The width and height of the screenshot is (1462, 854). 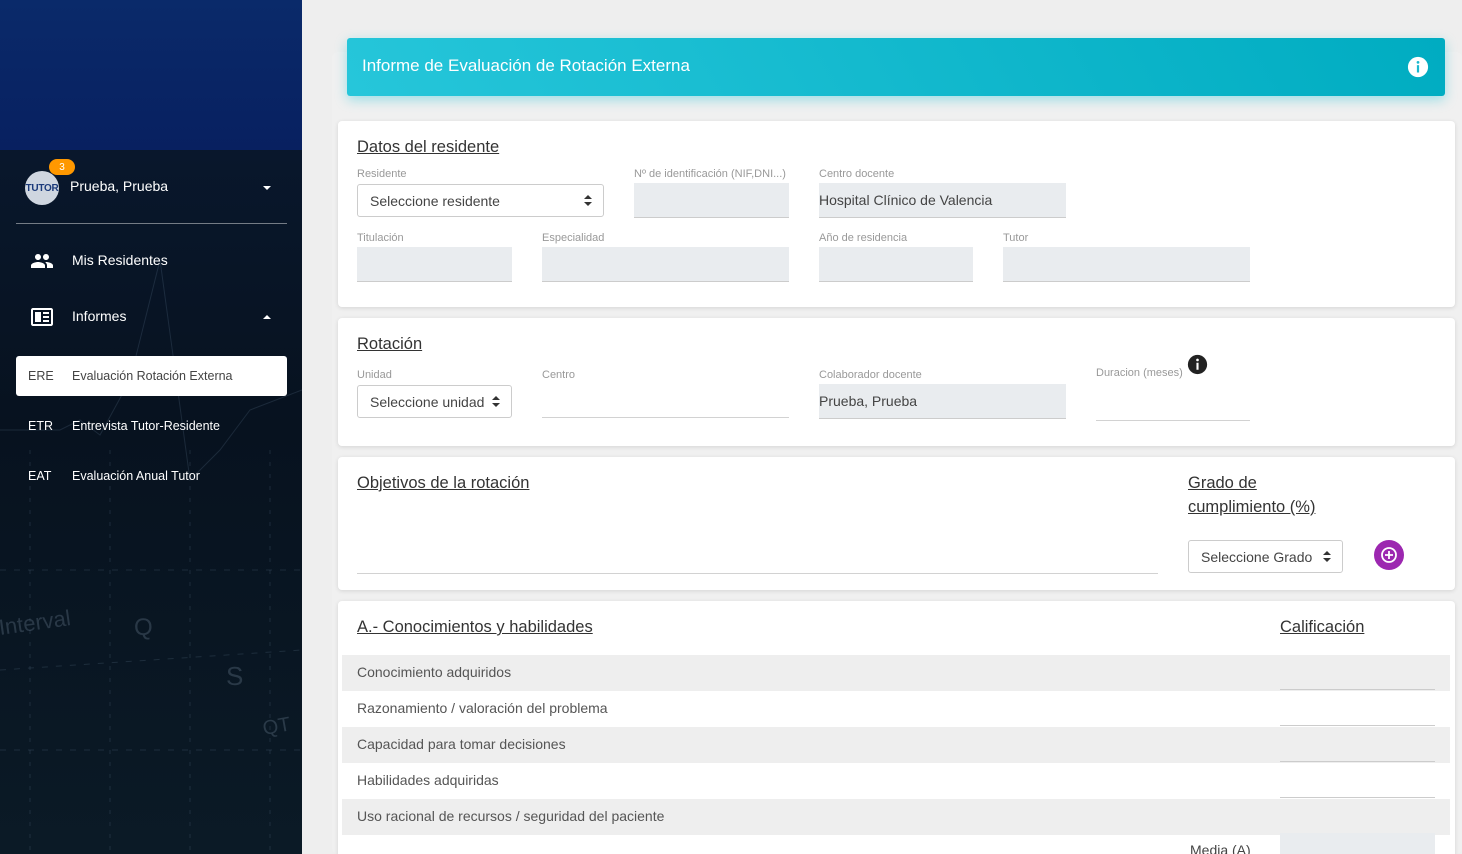 I want to click on nif-field, so click(x=711, y=200).